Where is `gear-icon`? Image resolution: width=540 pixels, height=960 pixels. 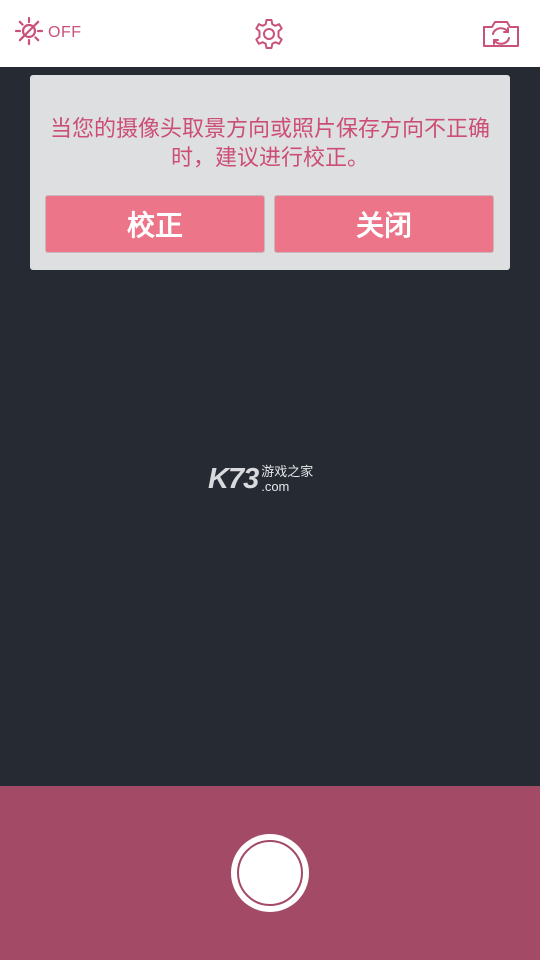 gear-icon is located at coordinates (269, 37).